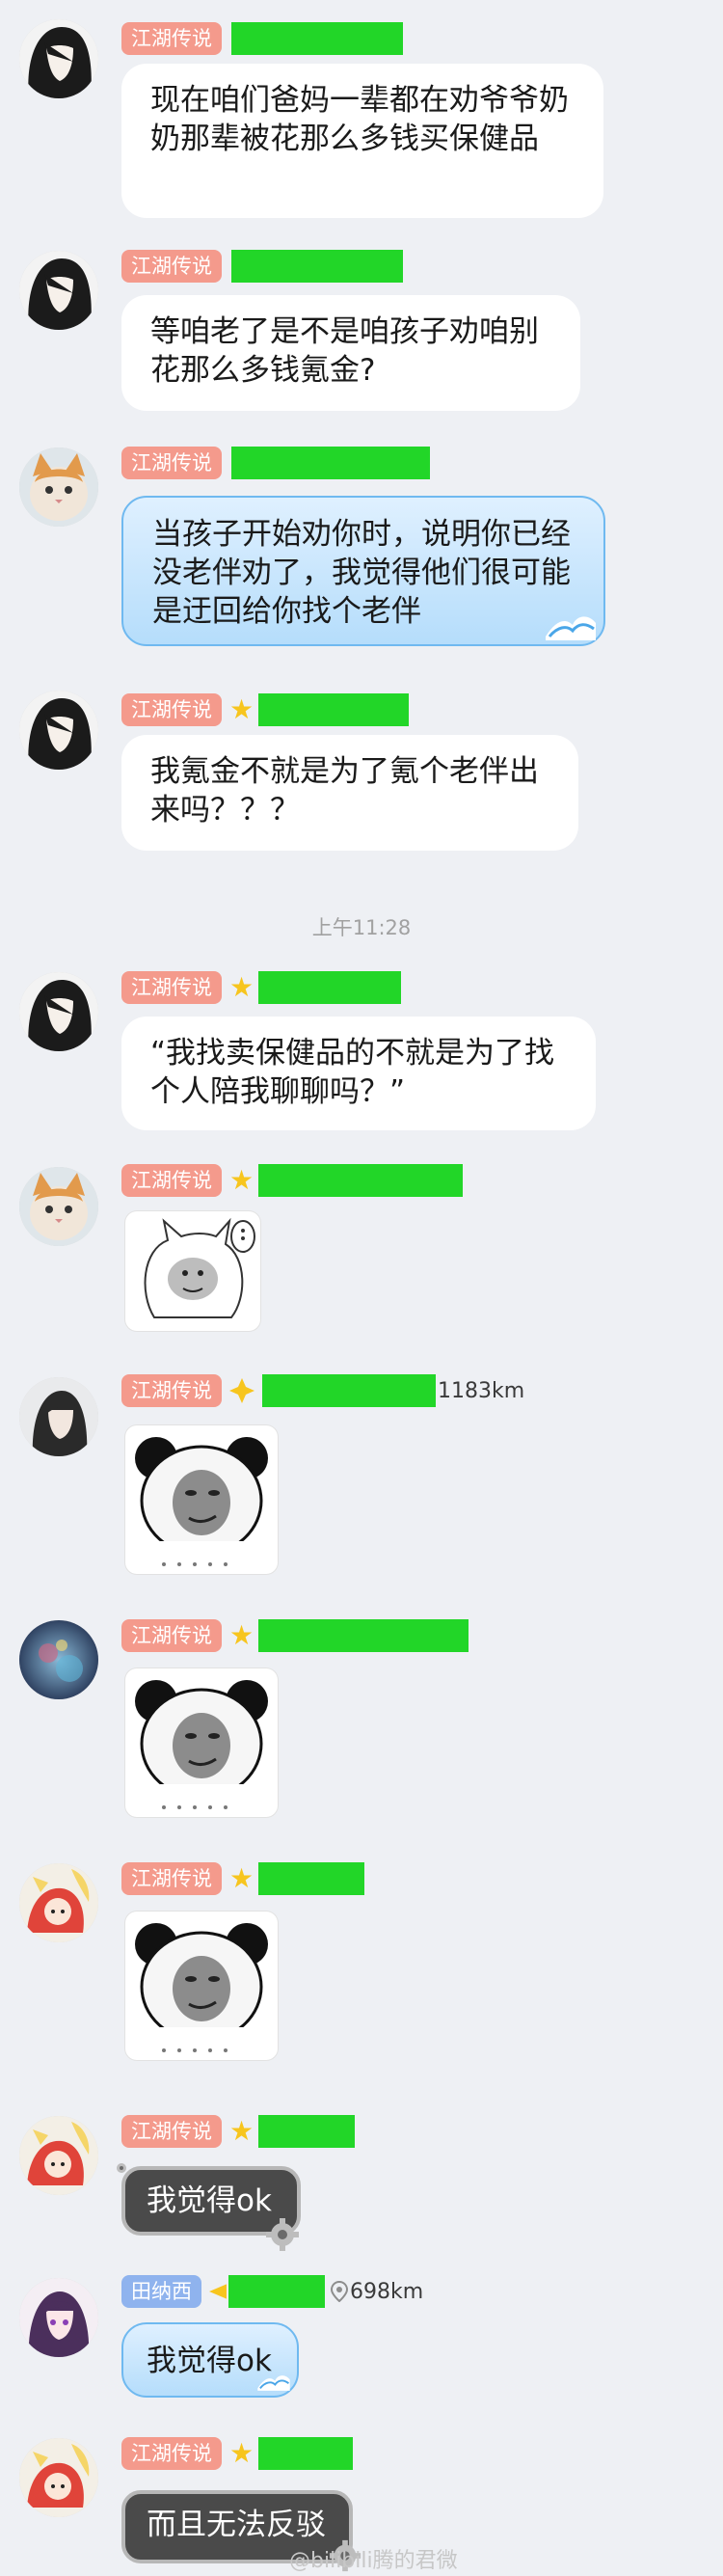 This screenshot has width=723, height=2576. I want to click on timestamp-divider: 上午11:28, so click(362, 927).